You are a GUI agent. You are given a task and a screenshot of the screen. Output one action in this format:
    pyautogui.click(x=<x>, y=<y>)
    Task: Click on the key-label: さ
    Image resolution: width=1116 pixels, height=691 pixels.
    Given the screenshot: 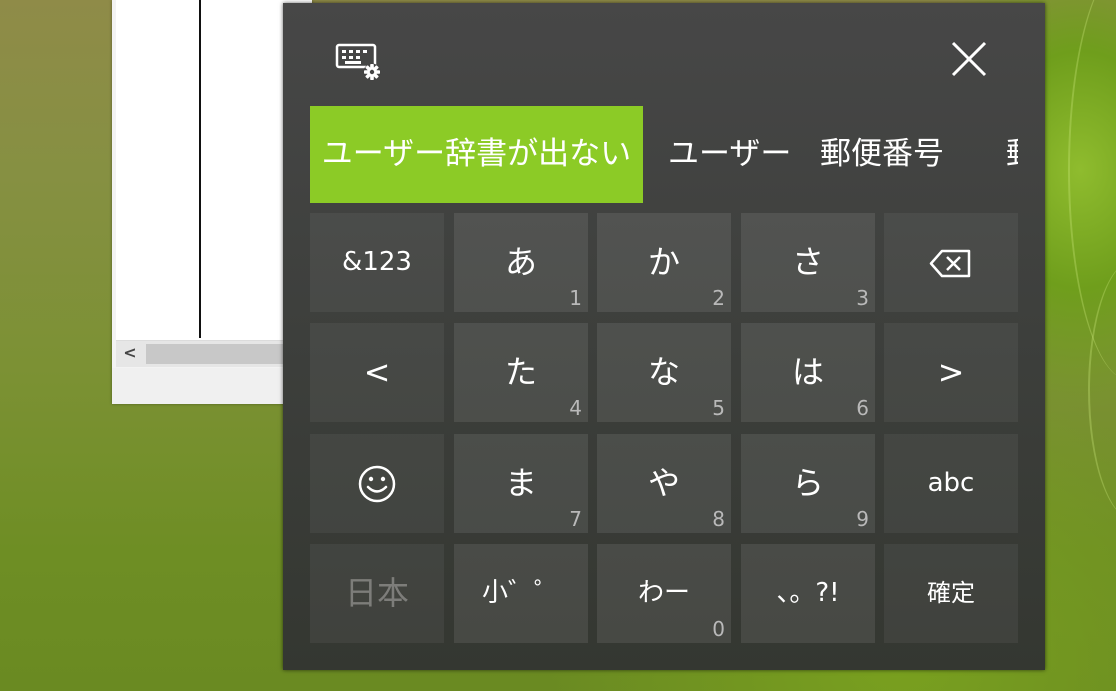 What is the action you would take?
    pyautogui.click(x=807, y=262)
    